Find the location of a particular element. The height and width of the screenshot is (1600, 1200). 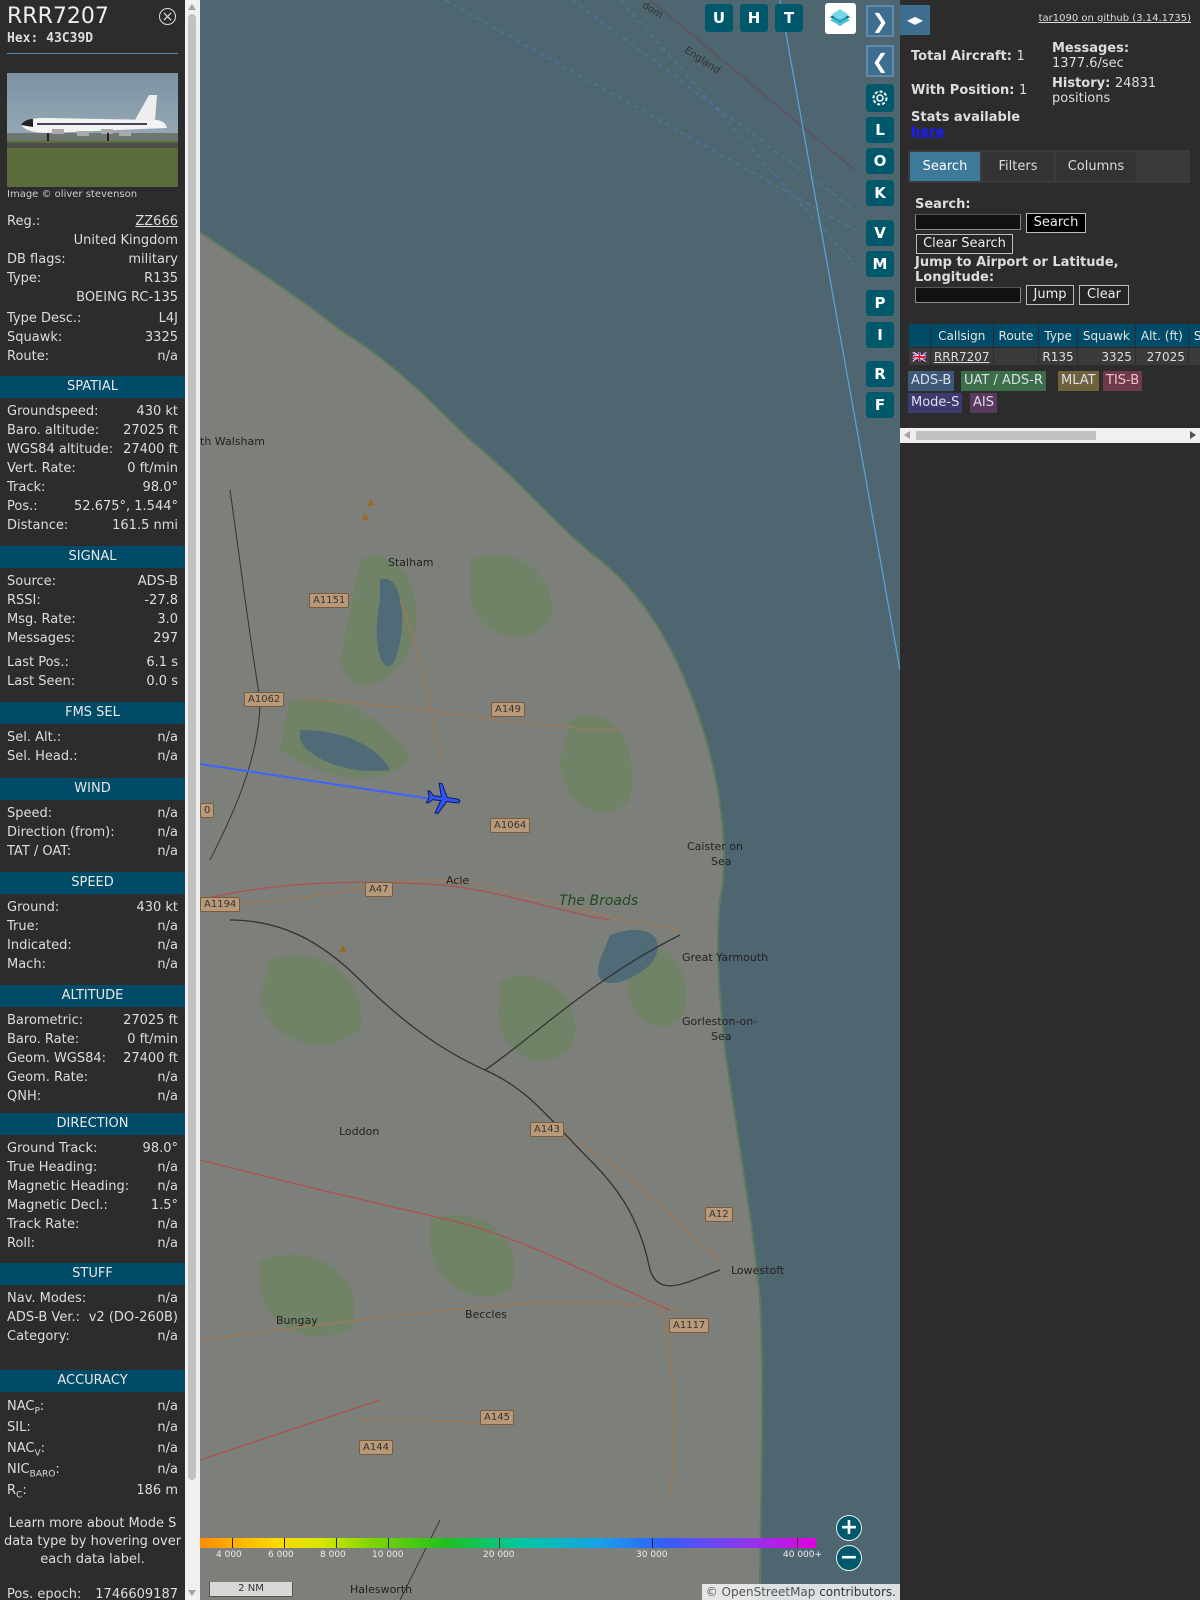

stat-label: Geom. Rate: is located at coordinates (47, 1078).